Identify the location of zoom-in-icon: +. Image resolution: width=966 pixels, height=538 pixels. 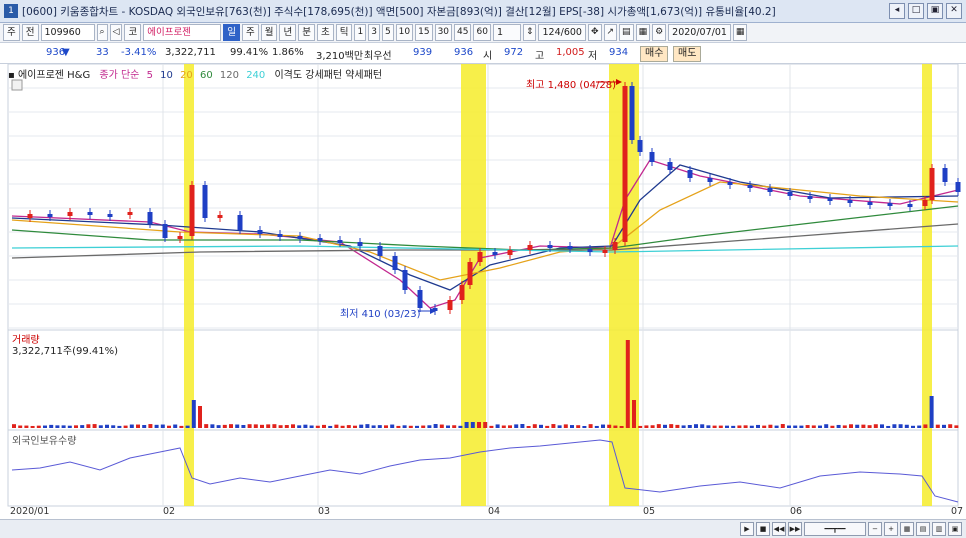
(891, 529).